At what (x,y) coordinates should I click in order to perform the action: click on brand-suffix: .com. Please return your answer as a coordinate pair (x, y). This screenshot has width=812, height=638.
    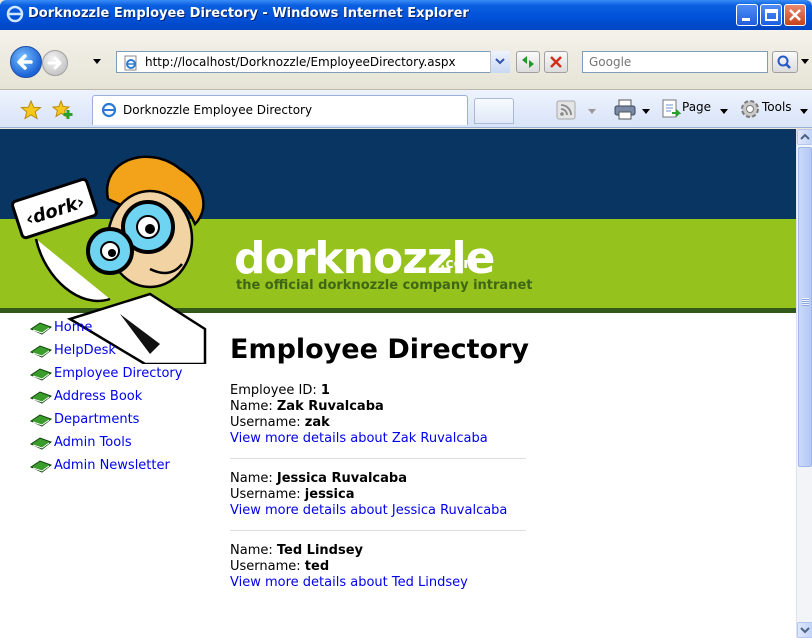
    Looking at the image, I should click on (459, 264).